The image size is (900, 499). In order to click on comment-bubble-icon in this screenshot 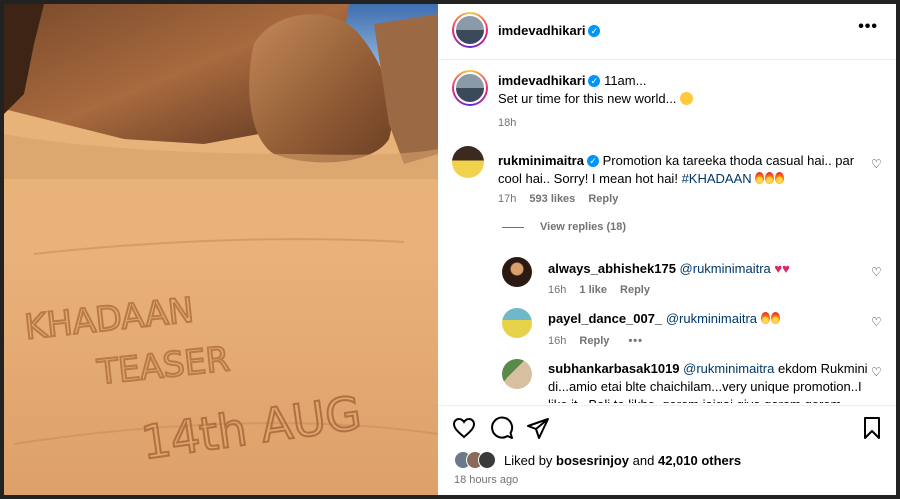, I will do `click(502, 428)`.